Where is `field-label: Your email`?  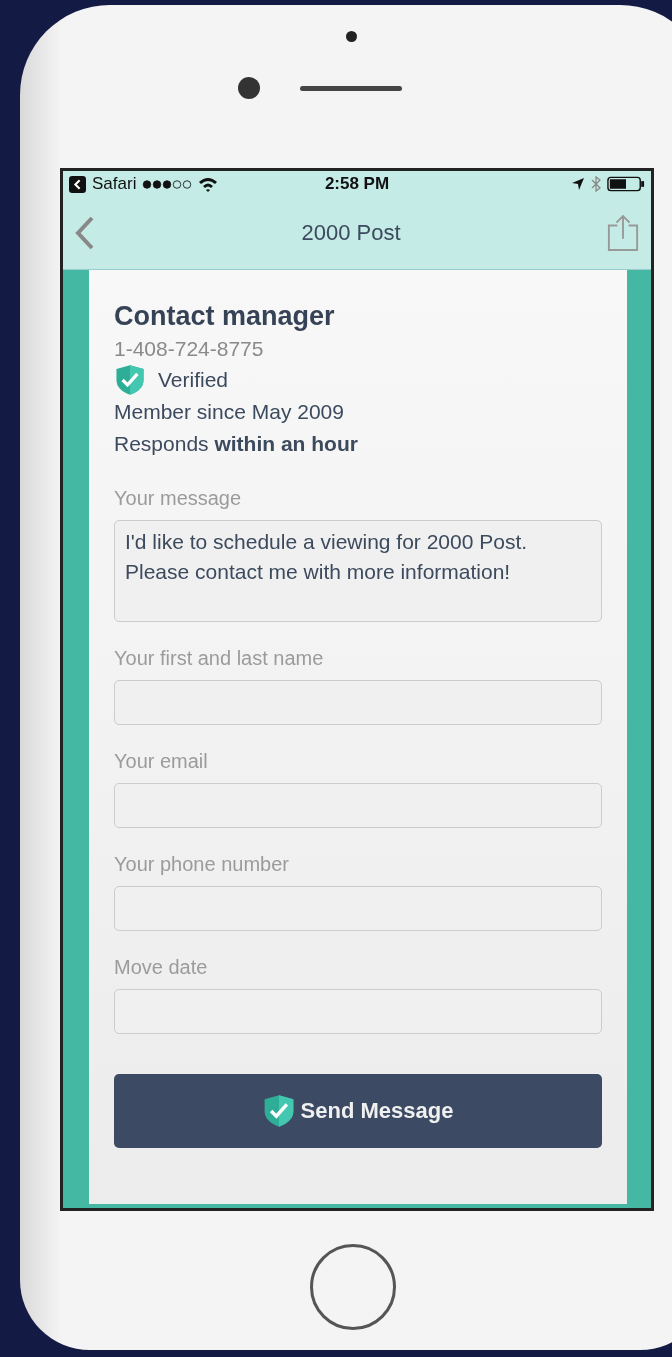
field-label: Your email is located at coordinates (161, 761).